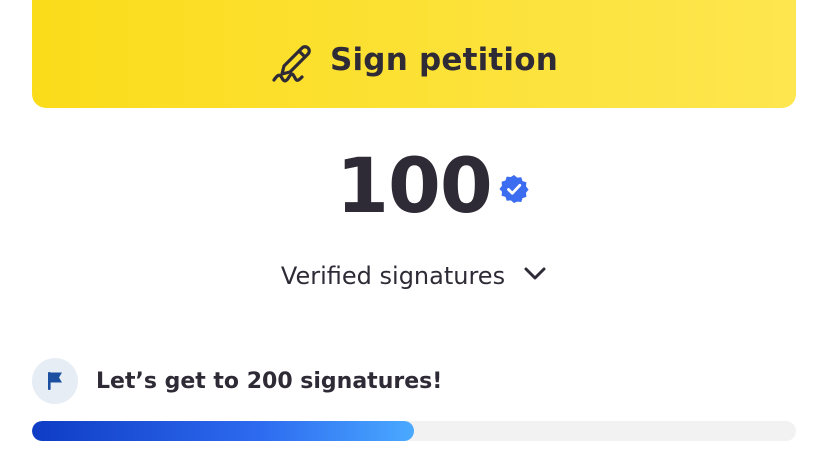 This screenshot has height=465, width=828. I want to click on goal-progress-fill, so click(223, 431).